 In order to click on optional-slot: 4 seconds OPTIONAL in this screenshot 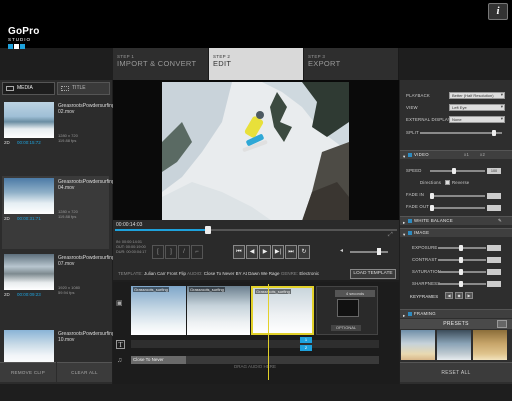, I will do `click(347, 310)`.